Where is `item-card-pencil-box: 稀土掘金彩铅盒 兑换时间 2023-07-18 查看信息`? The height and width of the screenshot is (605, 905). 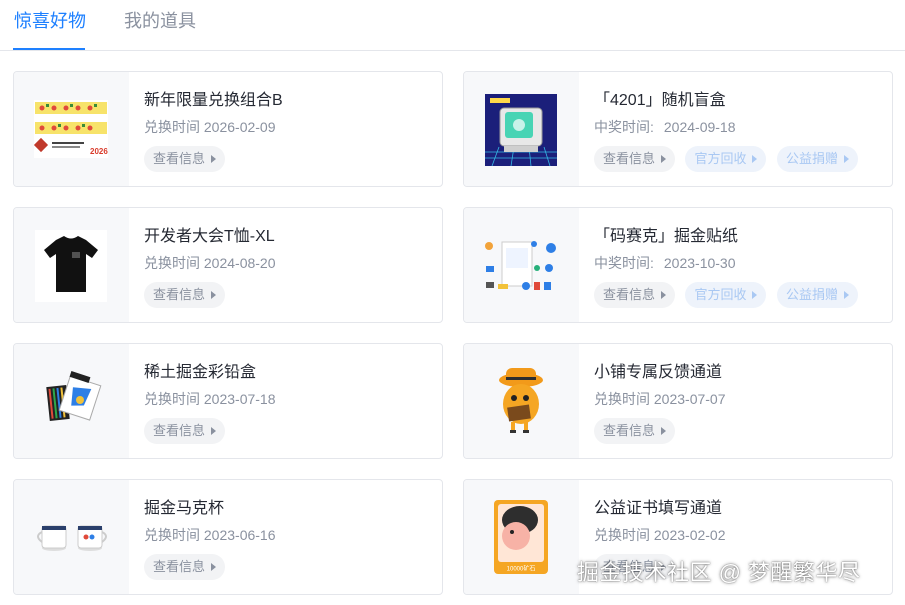
item-card-pencil-box: 稀土掘金彩铅盒 兑换时间 2023-07-18 查看信息 is located at coordinates (228, 401).